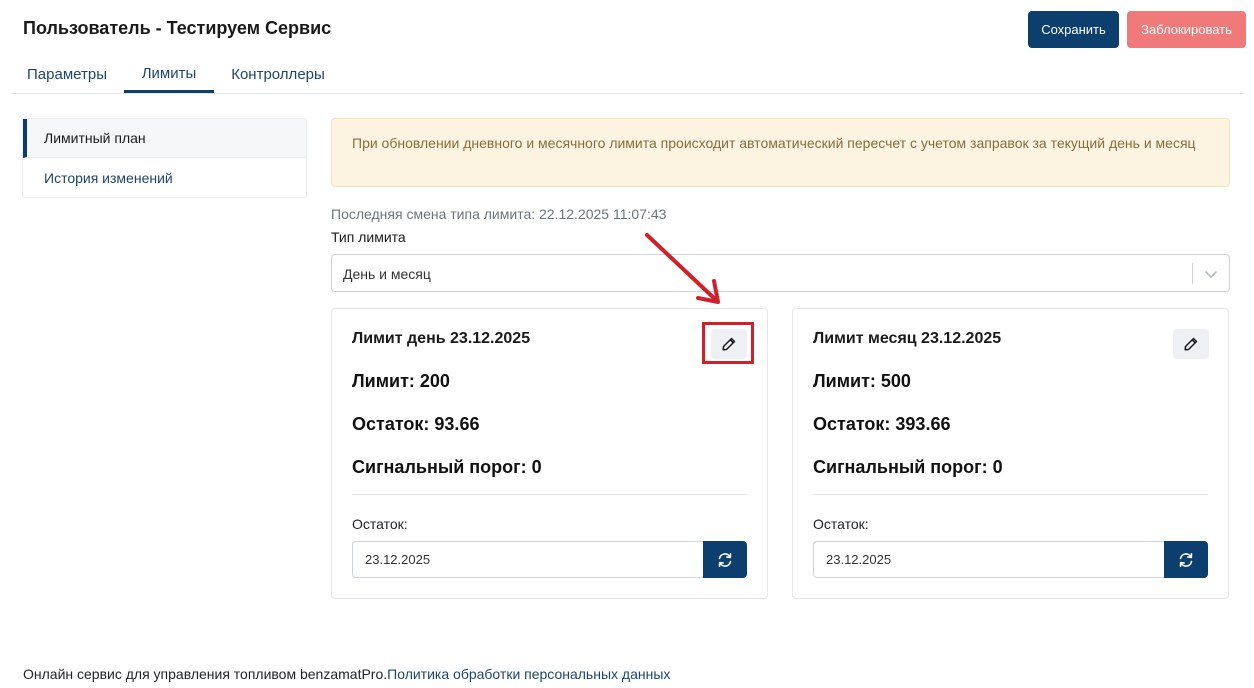  I want to click on privacy-policy-link: Политика обработки персональных данных, so click(528, 674).